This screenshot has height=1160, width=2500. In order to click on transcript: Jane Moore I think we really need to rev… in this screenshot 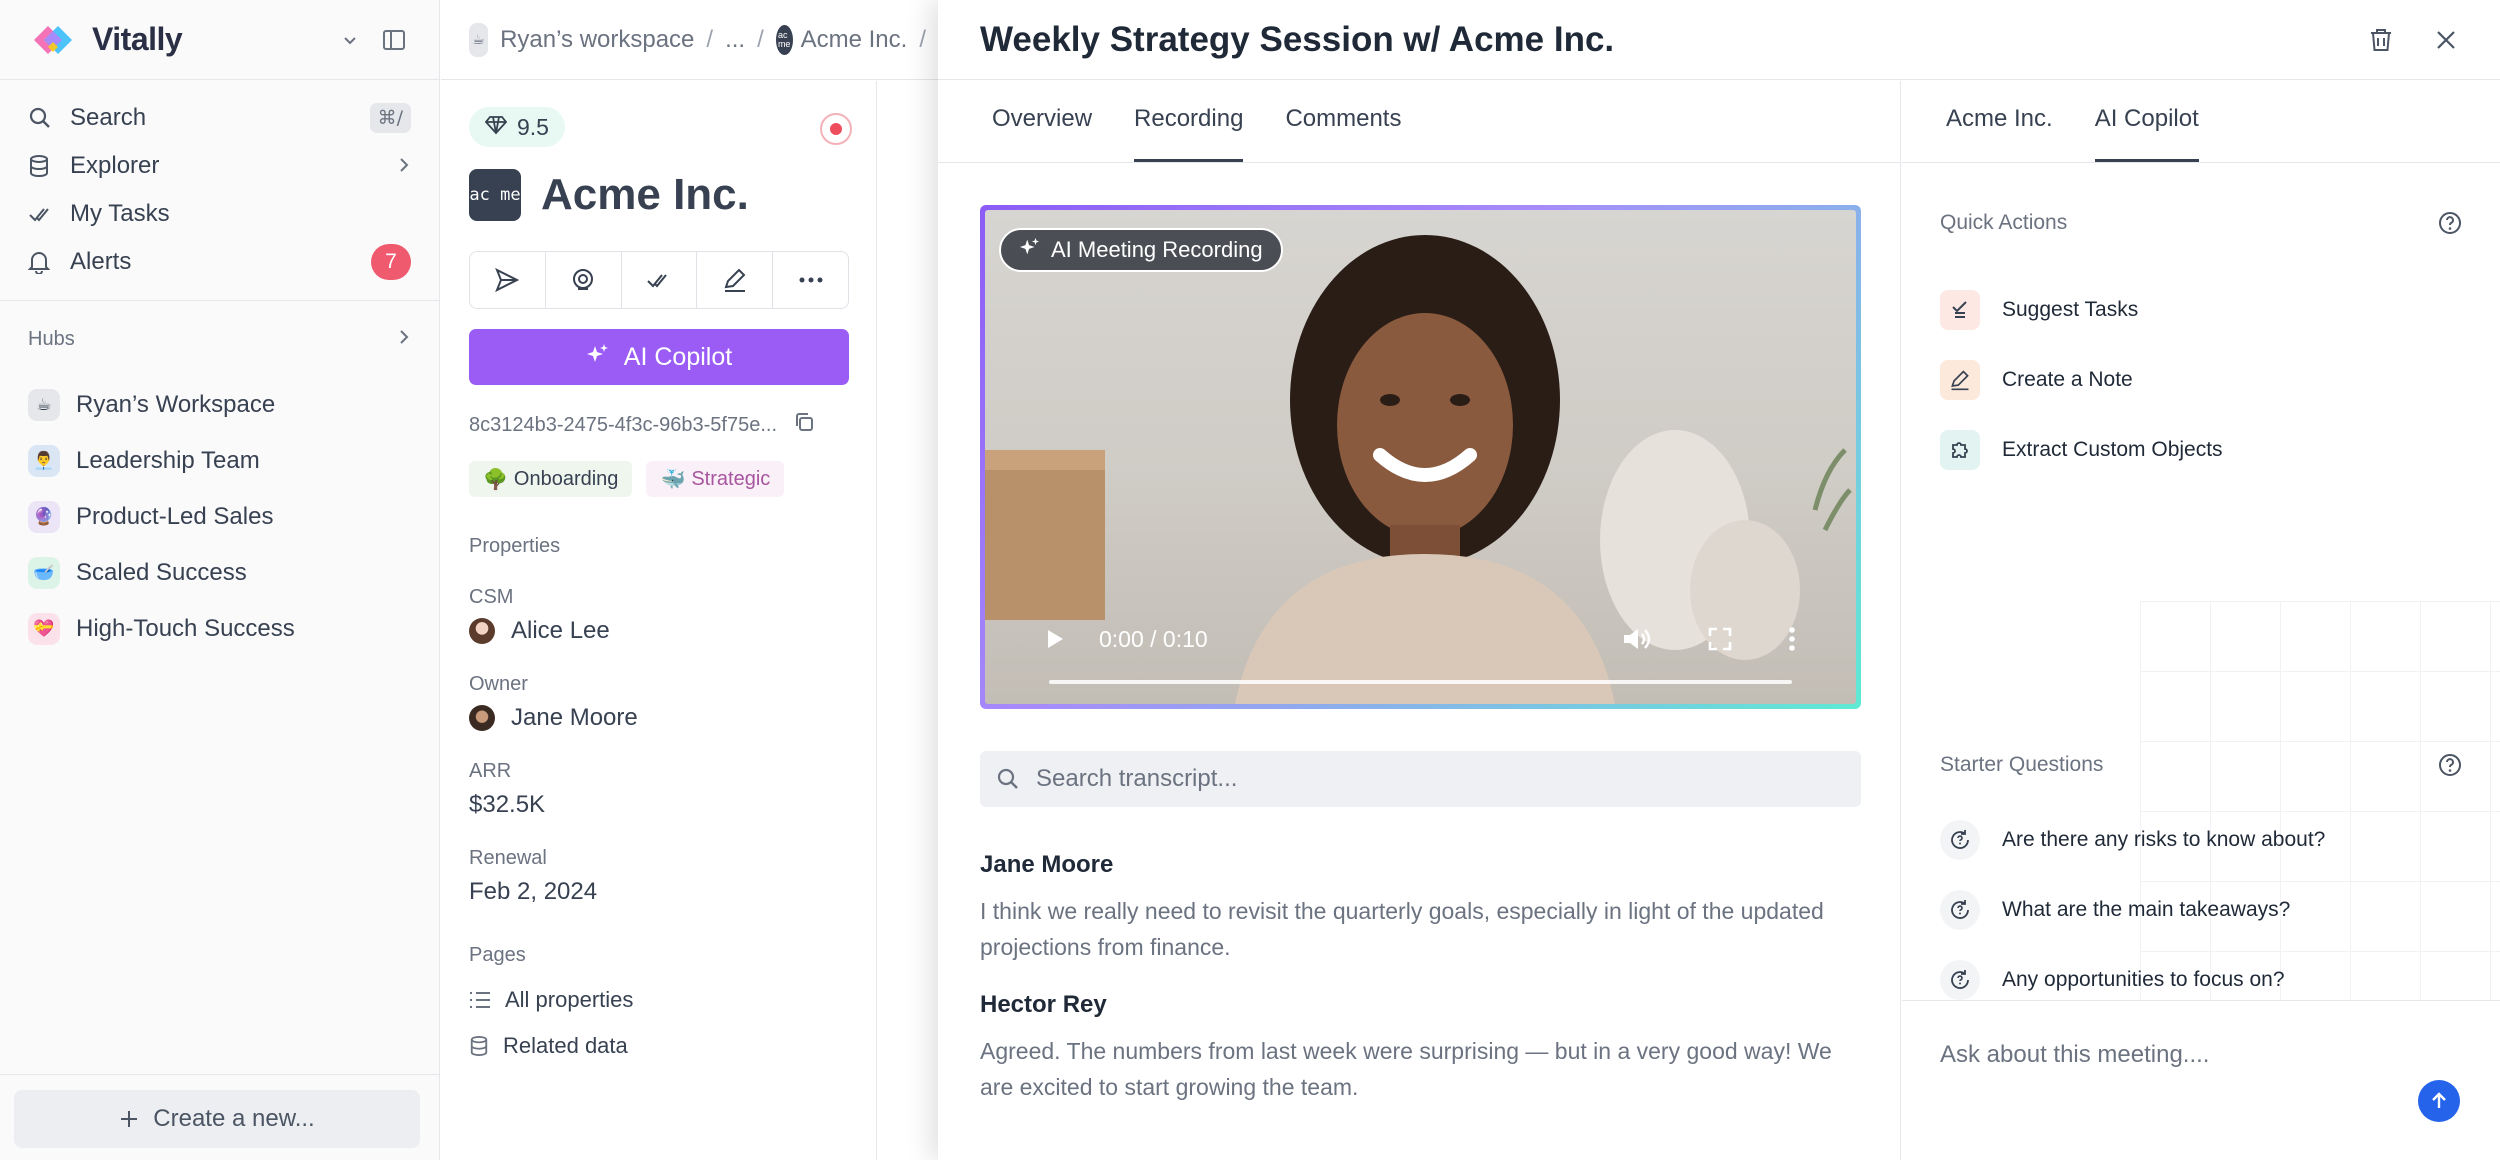, I will do `click(1420, 991)`.